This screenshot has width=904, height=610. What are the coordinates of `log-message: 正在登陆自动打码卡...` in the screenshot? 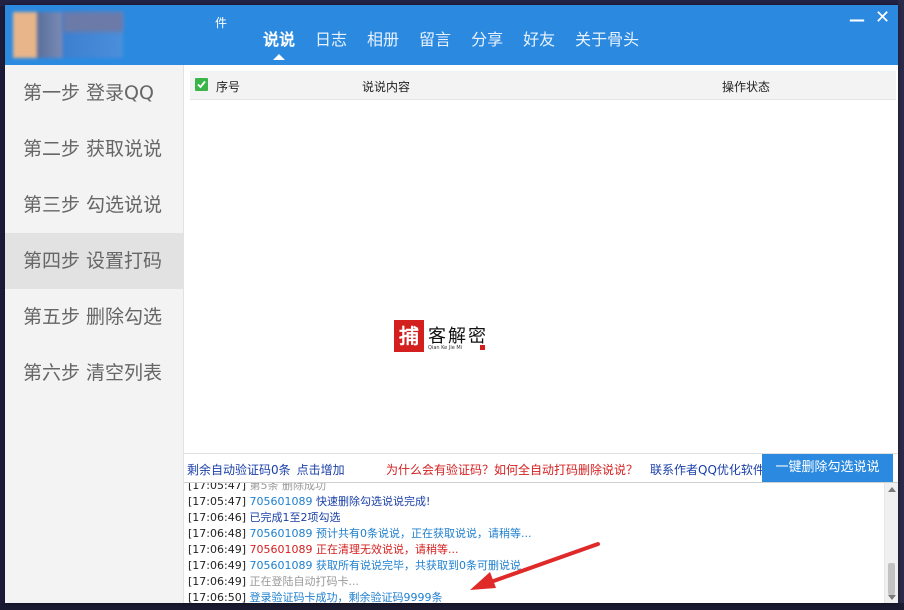 It's located at (304, 581).